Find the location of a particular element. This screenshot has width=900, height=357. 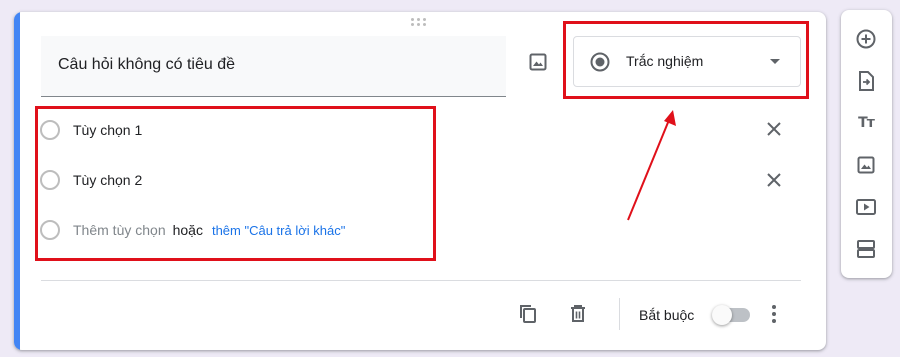

question-type-dropdown: Trắc nghiệm is located at coordinates (687, 61).